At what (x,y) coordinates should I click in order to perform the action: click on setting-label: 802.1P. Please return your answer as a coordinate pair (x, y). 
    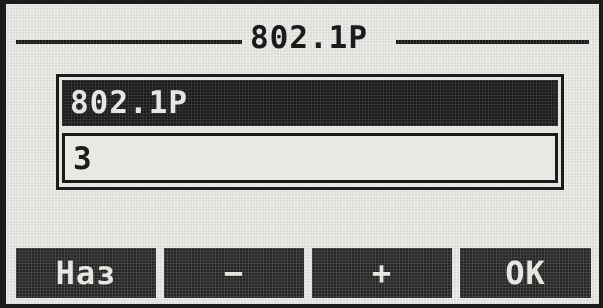
    Looking at the image, I should click on (129, 103).